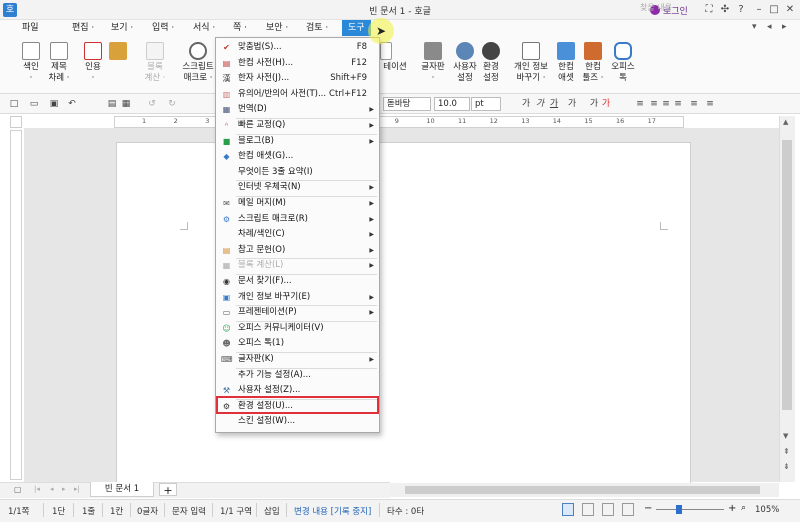 Image resolution: width=800 pixels, height=522 pixels. Describe the element at coordinates (93, 63) in the screenshot. I see `citation-button: 인용 ·` at that location.